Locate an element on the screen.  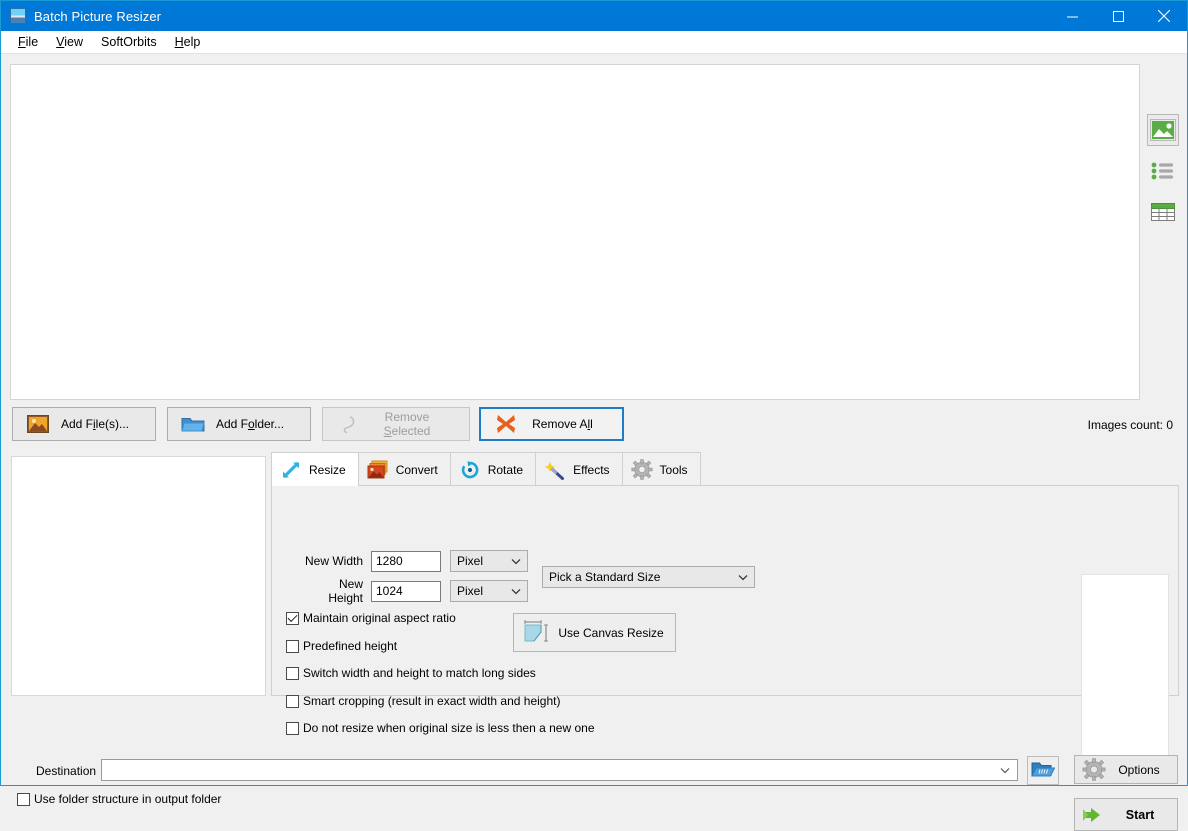
use-canvas-resize-label: Use Canvas Resize is located at coordinates (611, 632).